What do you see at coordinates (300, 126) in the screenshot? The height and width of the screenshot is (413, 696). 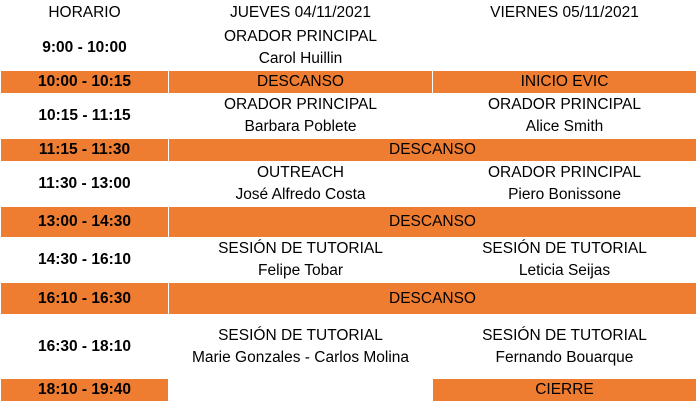 I see `session-speaker: Barbara Poblete` at bounding box center [300, 126].